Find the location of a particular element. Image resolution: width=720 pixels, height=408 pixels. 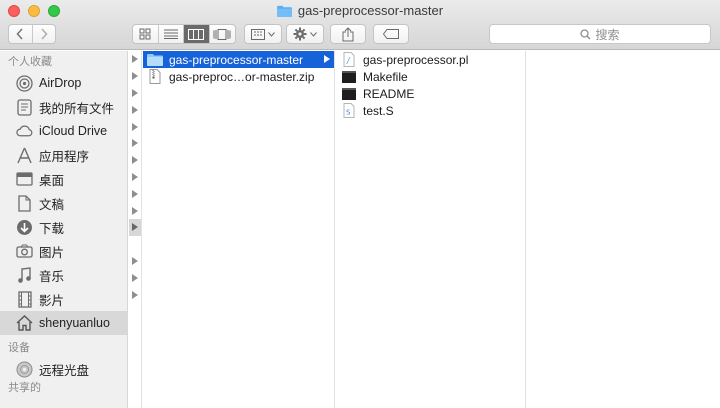

action-menu-button is located at coordinates (305, 34).